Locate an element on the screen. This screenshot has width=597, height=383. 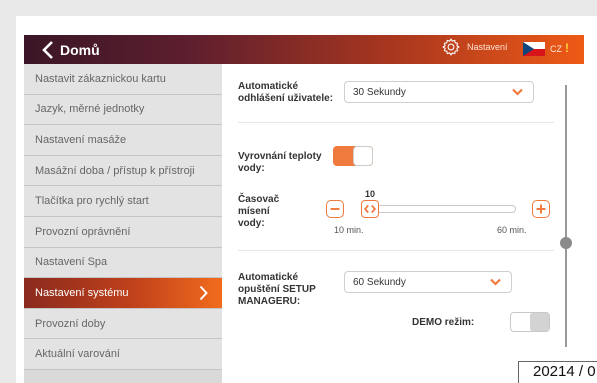
sidebar-item-spa-settings: Nastavení Spa is located at coordinates (123, 263).